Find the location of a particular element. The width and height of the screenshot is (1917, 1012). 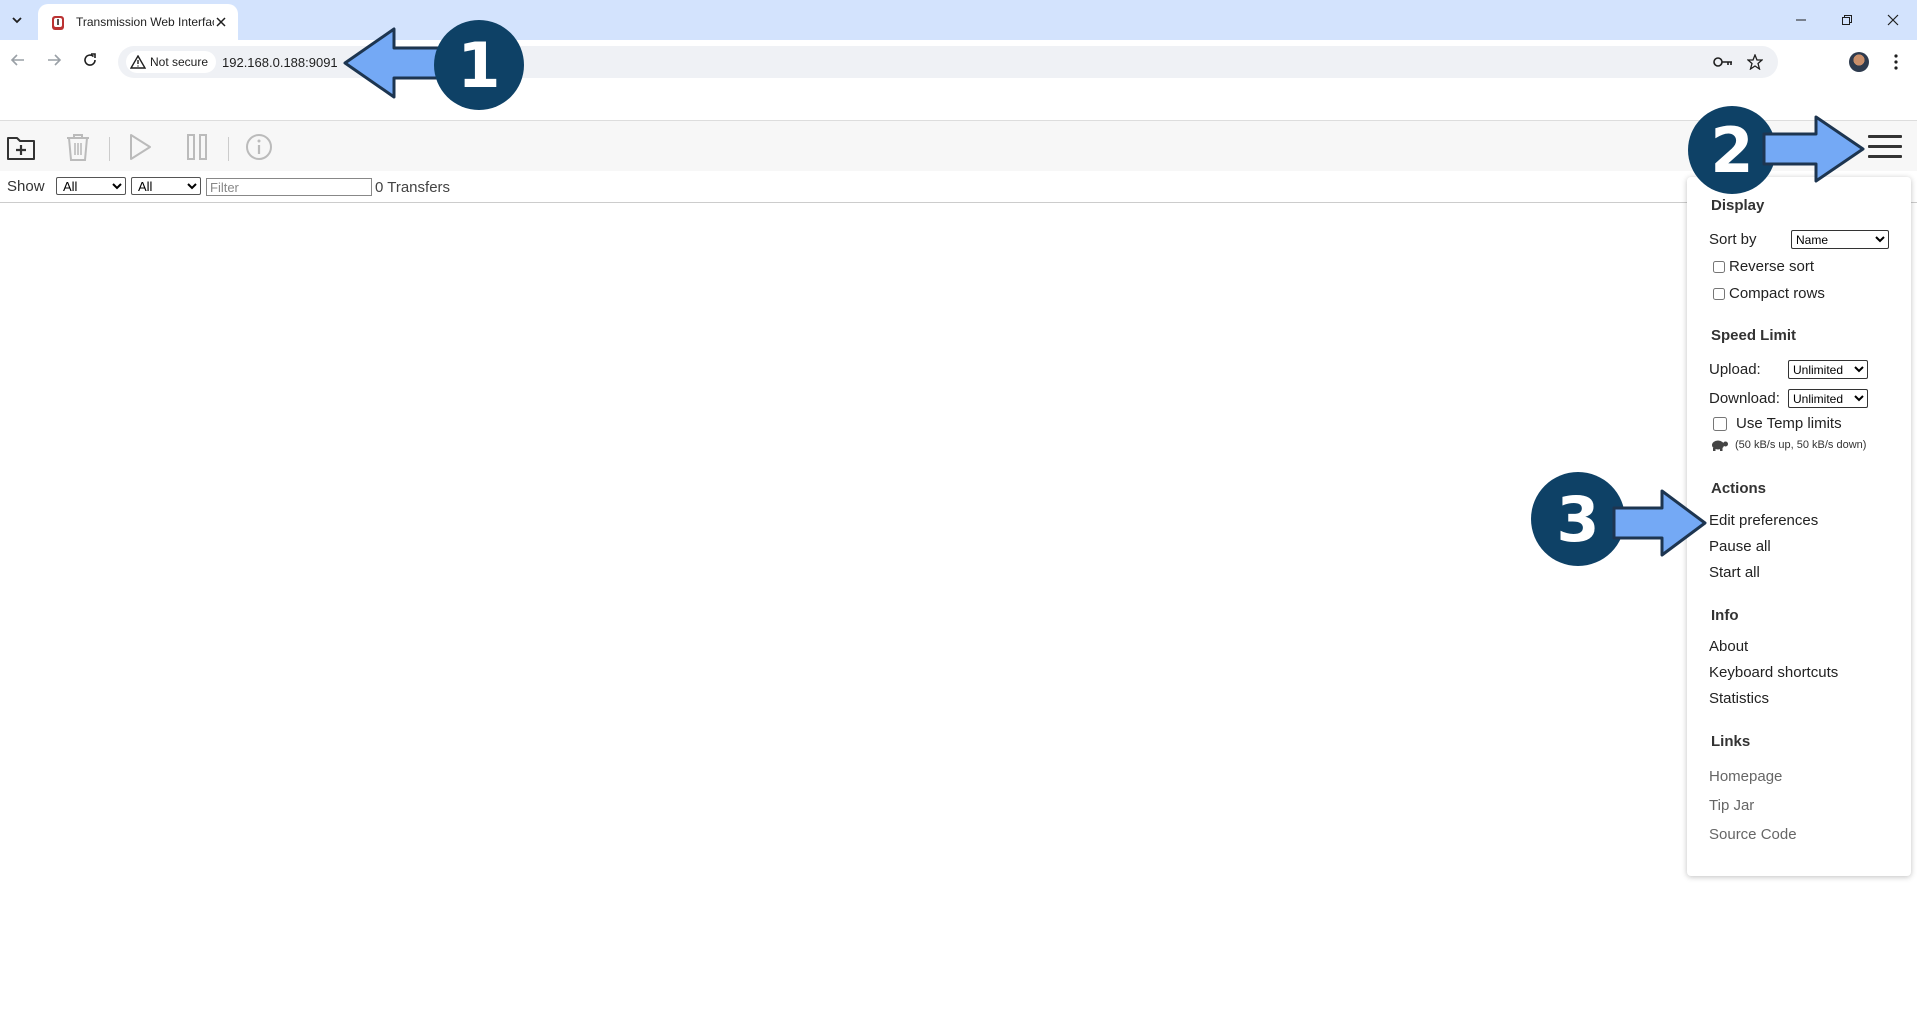

trash-icon is located at coordinates (78, 147).